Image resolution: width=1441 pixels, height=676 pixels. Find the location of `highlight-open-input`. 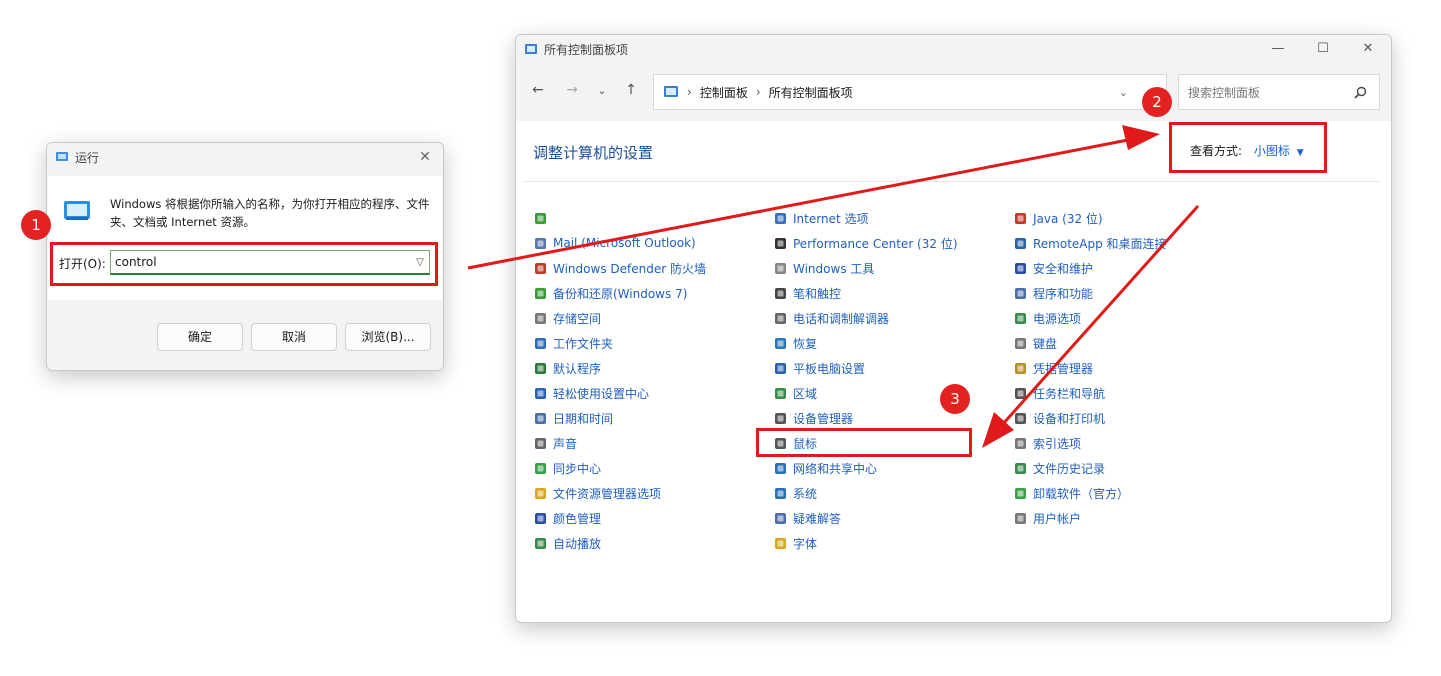

highlight-open-input is located at coordinates (244, 264).